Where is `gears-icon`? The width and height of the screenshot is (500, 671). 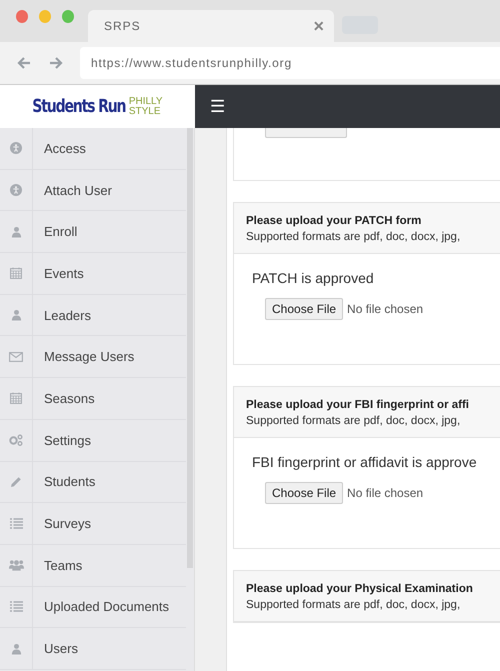 gears-icon is located at coordinates (16, 440).